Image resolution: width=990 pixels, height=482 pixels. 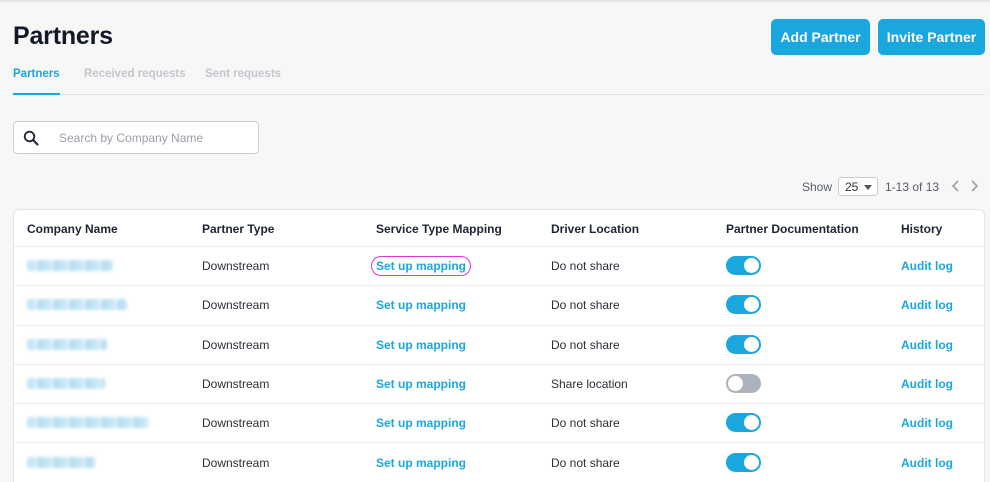 What do you see at coordinates (922, 229) in the screenshot?
I see `header-history: History` at bounding box center [922, 229].